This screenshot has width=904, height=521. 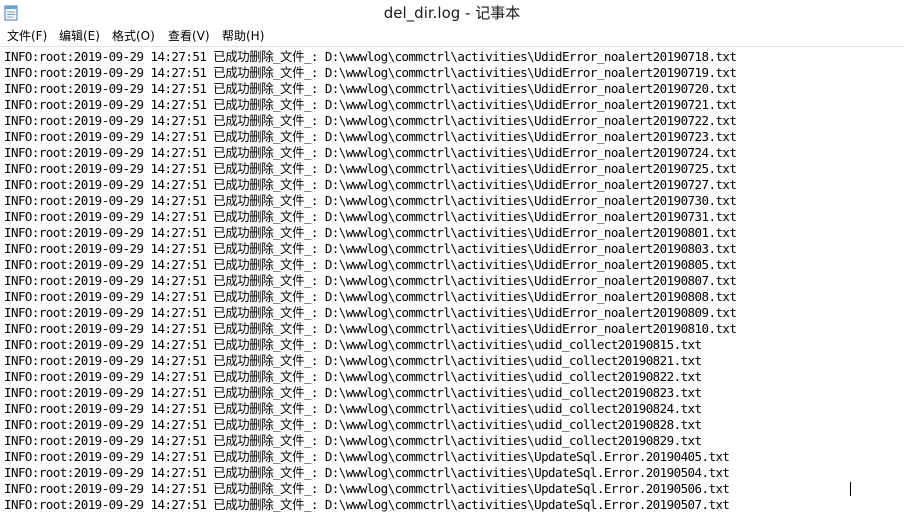 I want to click on title-bar: del_dir.log - 记事本, so click(x=452, y=13).